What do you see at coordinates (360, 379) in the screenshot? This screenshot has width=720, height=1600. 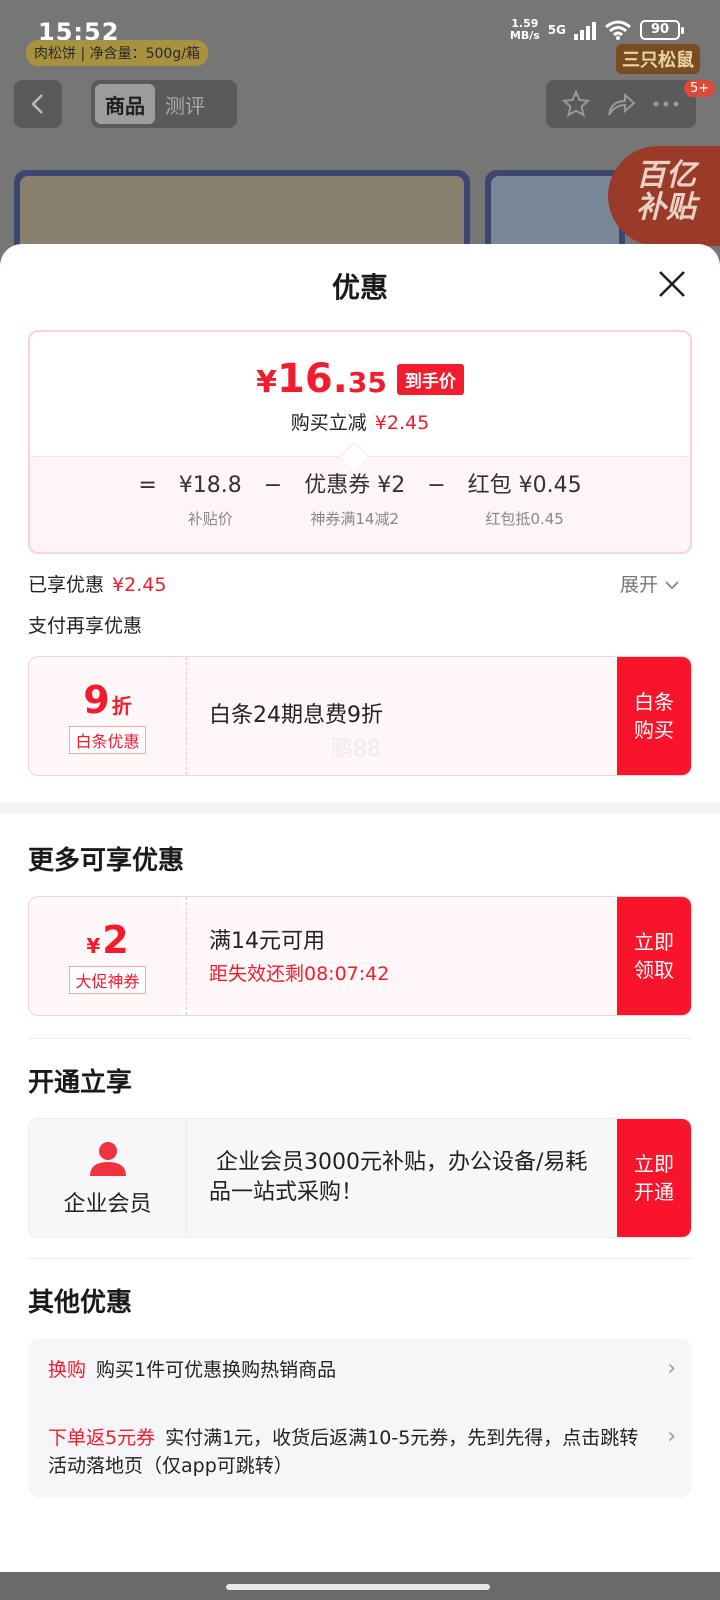 I see `final-price: ¥ 16. 35 到手价` at bounding box center [360, 379].